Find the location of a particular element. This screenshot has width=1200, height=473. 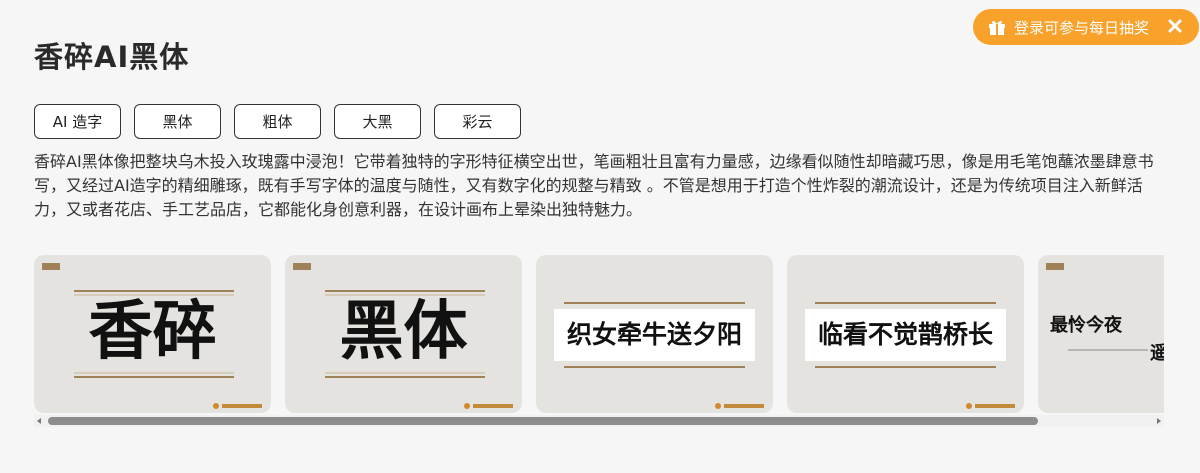

gift-icon is located at coordinates (997, 27).